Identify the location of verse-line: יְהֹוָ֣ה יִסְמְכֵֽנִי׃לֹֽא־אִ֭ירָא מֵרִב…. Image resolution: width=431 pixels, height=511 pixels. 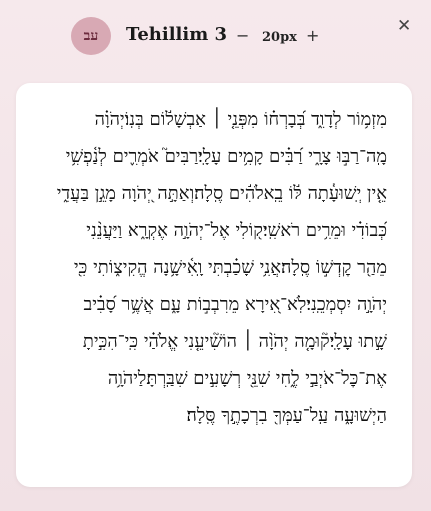
(235, 304).